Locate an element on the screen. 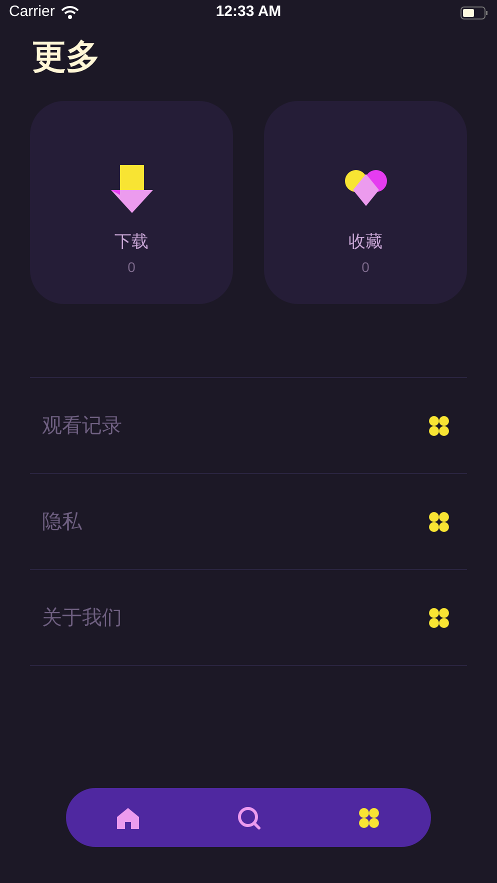 This screenshot has height=883, width=497. page-title: 更多 is located at coordinates (66, 57).